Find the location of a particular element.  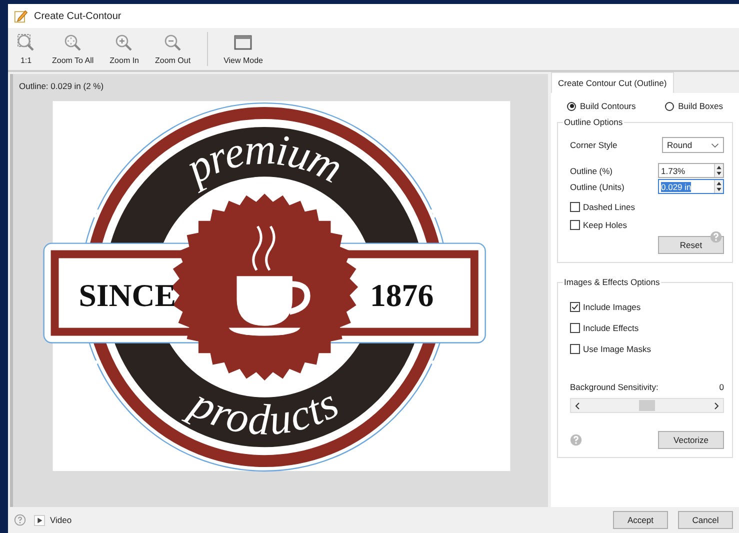

logo-top-text: premium is located at coordinates (264, 159).